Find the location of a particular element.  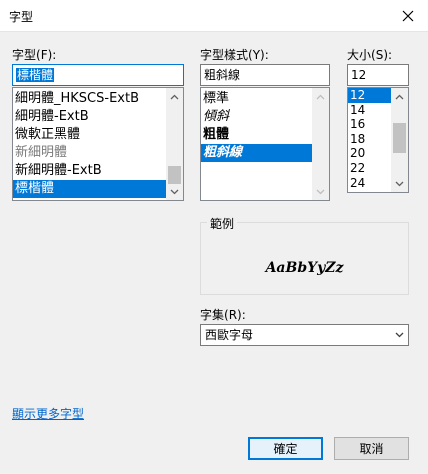

ok-button-label: 確定 is located at coordinates (285, 449).